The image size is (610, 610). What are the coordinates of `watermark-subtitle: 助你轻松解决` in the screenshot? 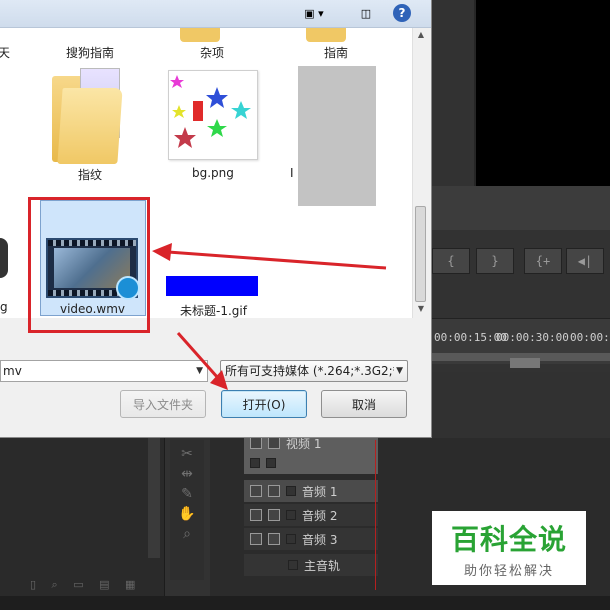 It's located at (508, 571).